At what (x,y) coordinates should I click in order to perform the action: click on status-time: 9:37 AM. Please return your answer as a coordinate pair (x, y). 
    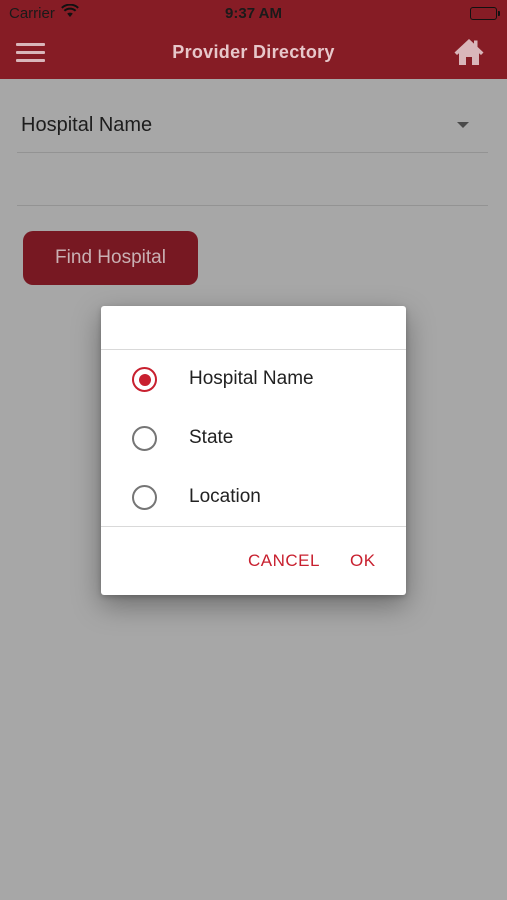
    Looking at the image, I should click on (253, 13).